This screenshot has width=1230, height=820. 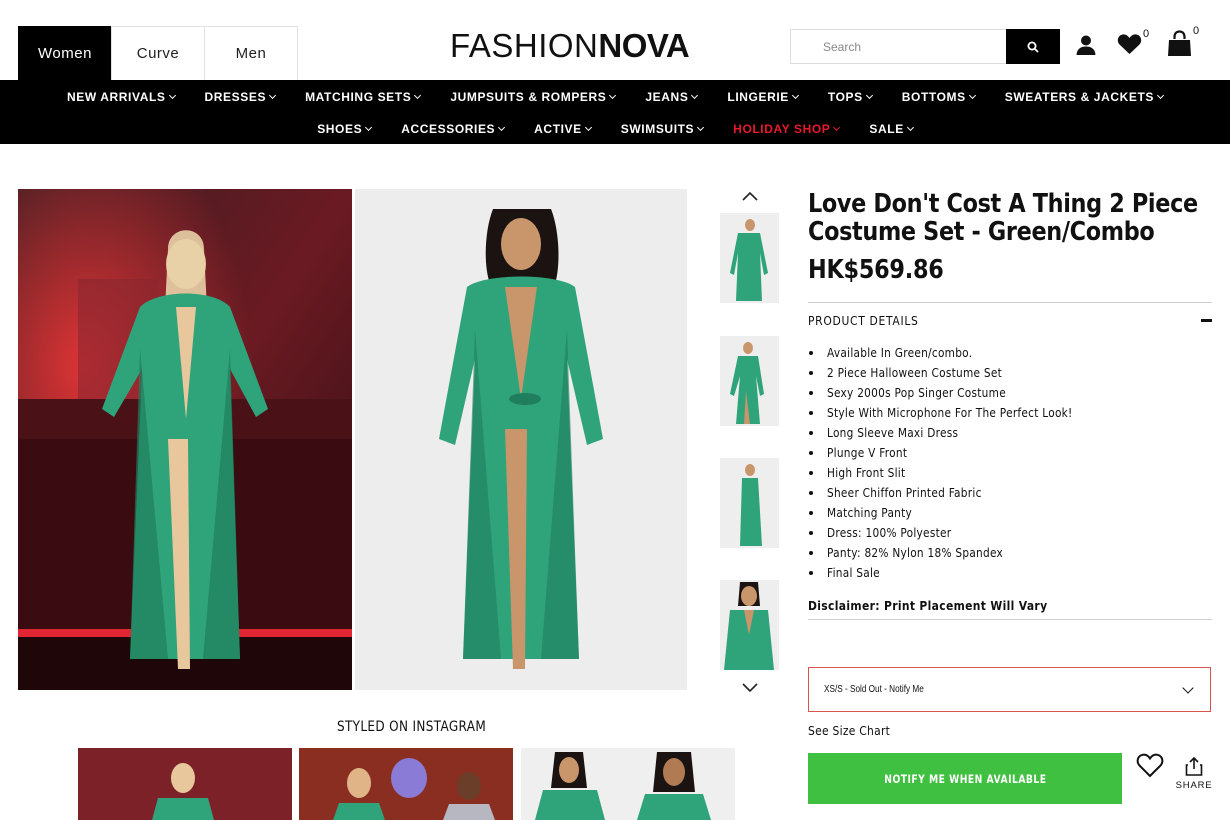 I want to click on gender-tabs: Women Curve Men, so click(x=158, y=53).